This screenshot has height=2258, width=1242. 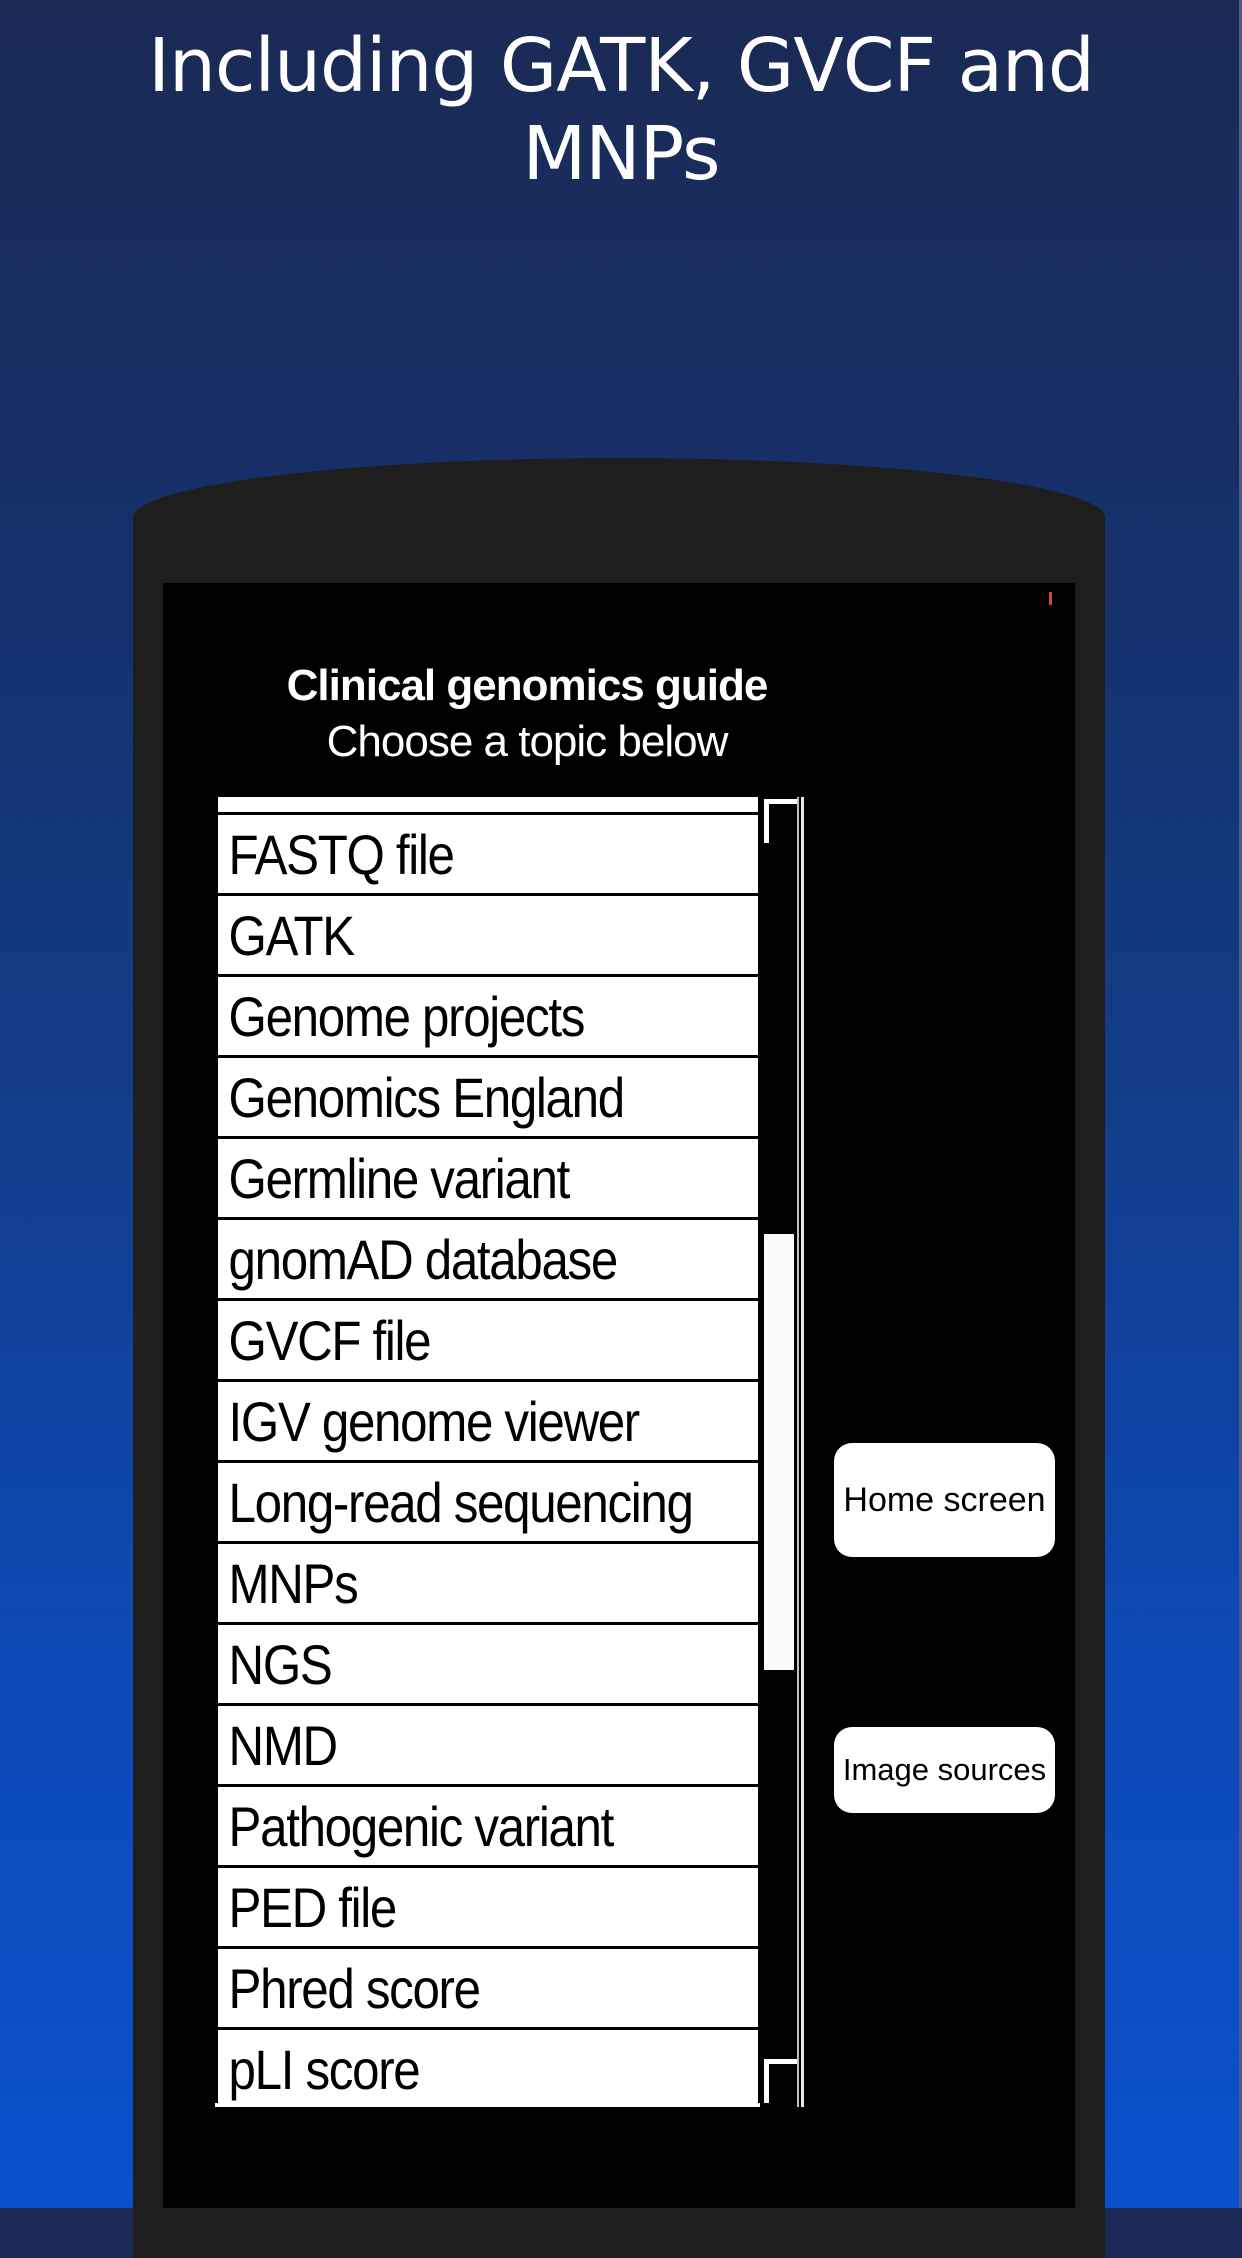 I want to click on topic-list-item-label: PED file, so click(x=313, y=1907).